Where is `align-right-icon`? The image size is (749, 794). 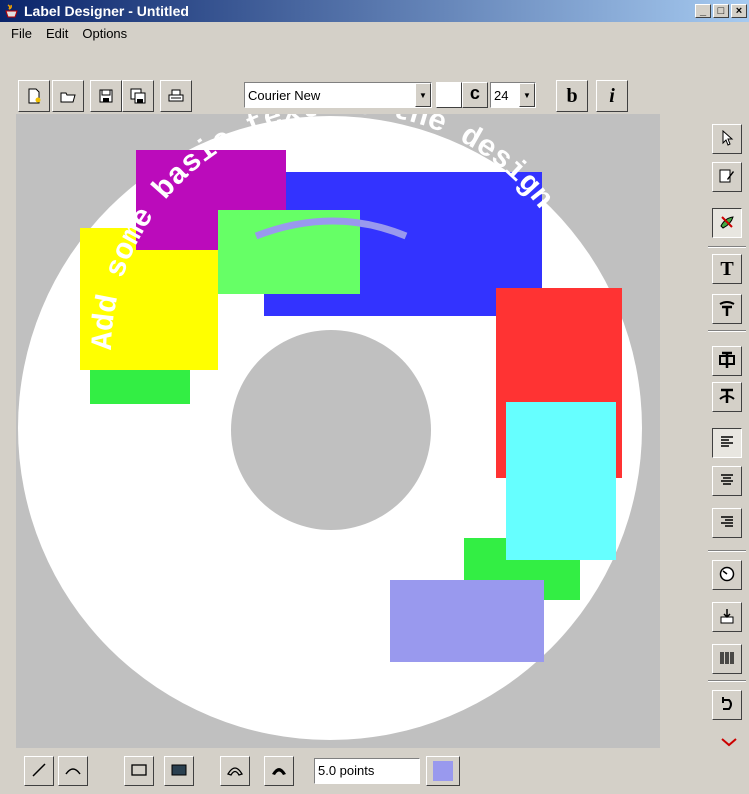
align-right-icon is located at coordinates (727, 523).